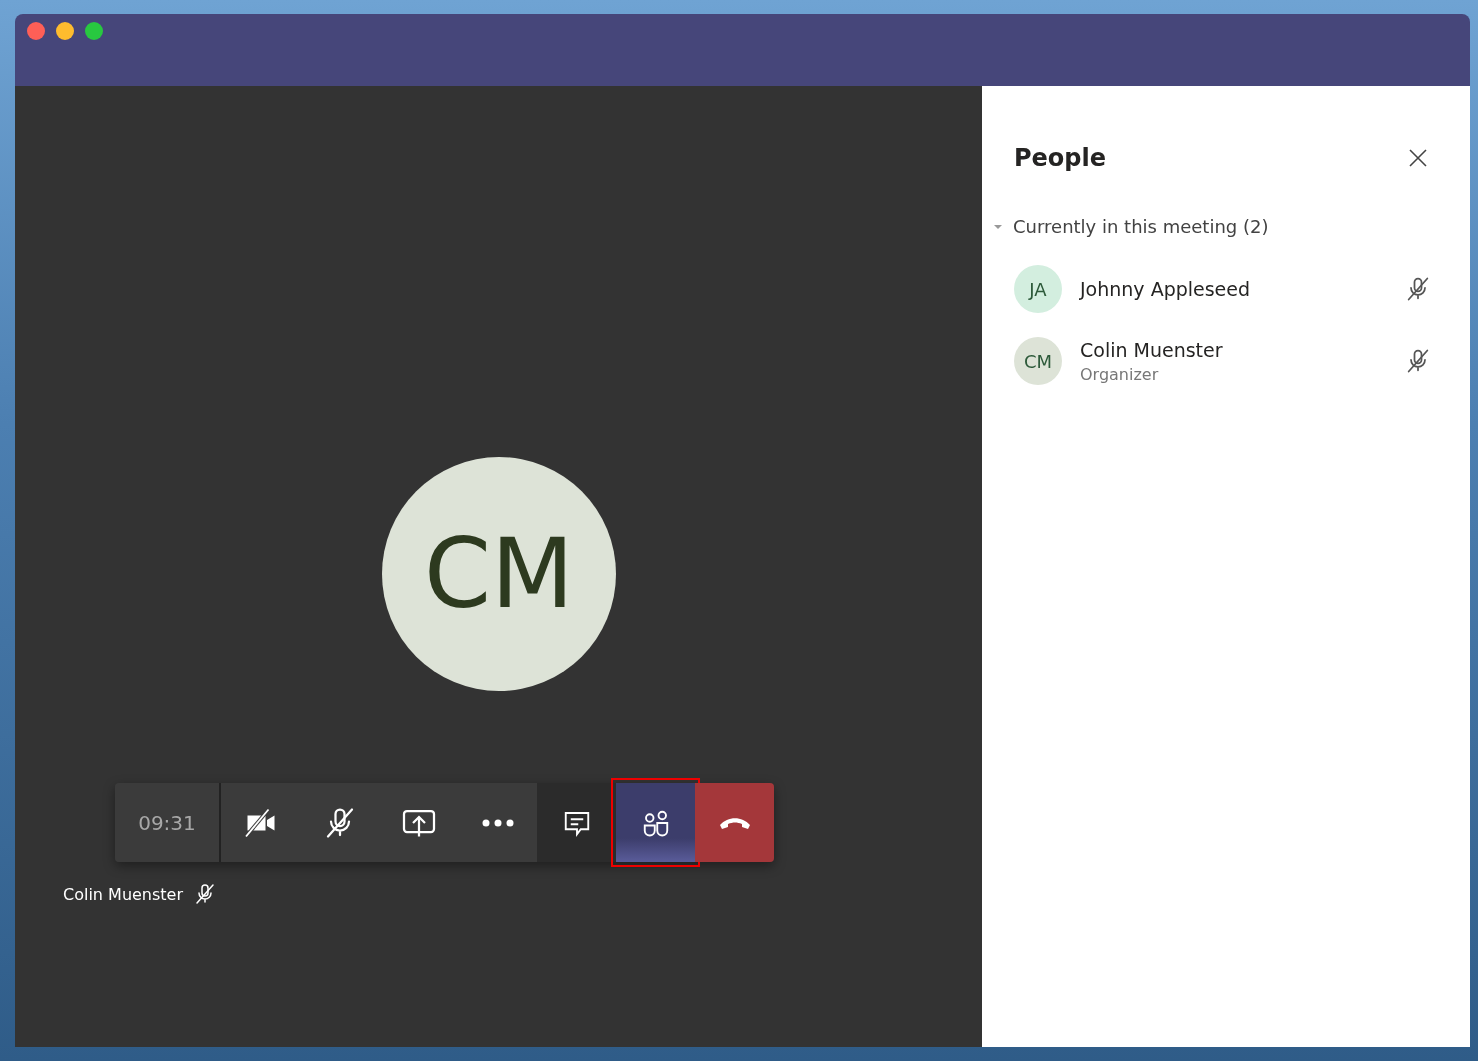 The image size is (1478, 1061). What do you see at coordinates (734, 822) in the screenshot?
I see `hang-up-button` at bounding box center [734, 822].